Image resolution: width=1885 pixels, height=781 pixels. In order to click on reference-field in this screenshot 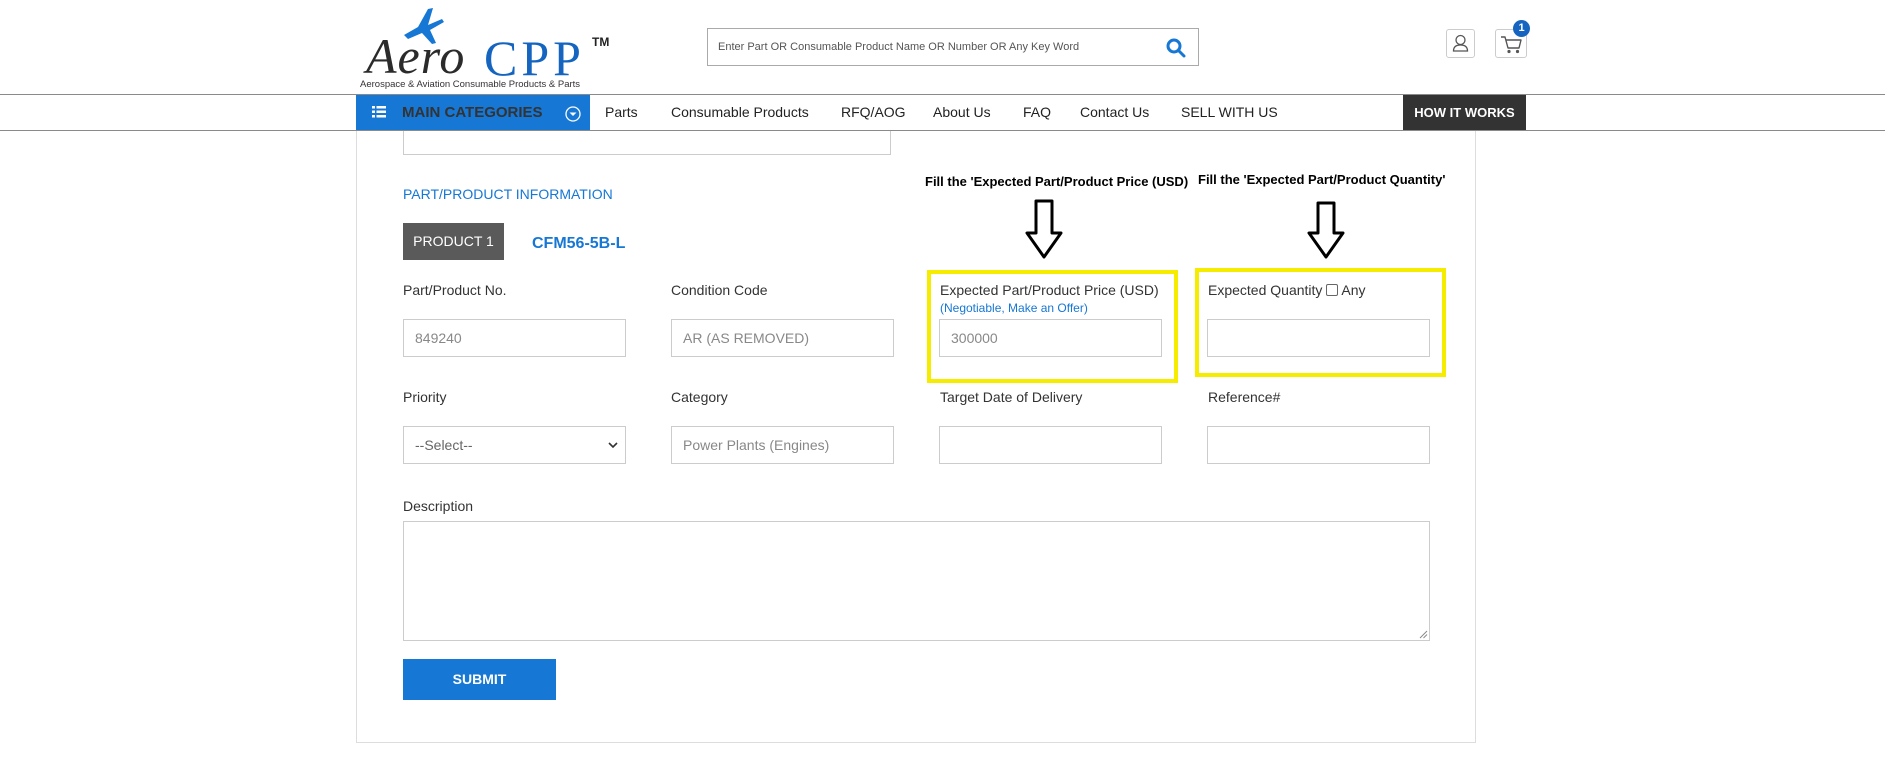, I will do `click(1318, 445)`.